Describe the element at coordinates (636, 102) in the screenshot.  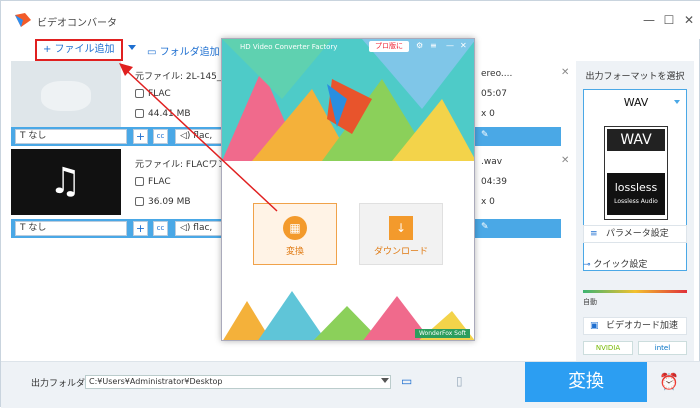
I see `format-name: WAV` at that location.